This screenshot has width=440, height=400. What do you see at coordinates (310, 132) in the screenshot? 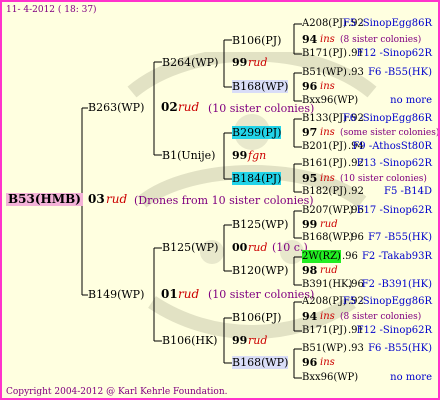
I see `l3-year-2: 97` at bounding box center [310, 132].